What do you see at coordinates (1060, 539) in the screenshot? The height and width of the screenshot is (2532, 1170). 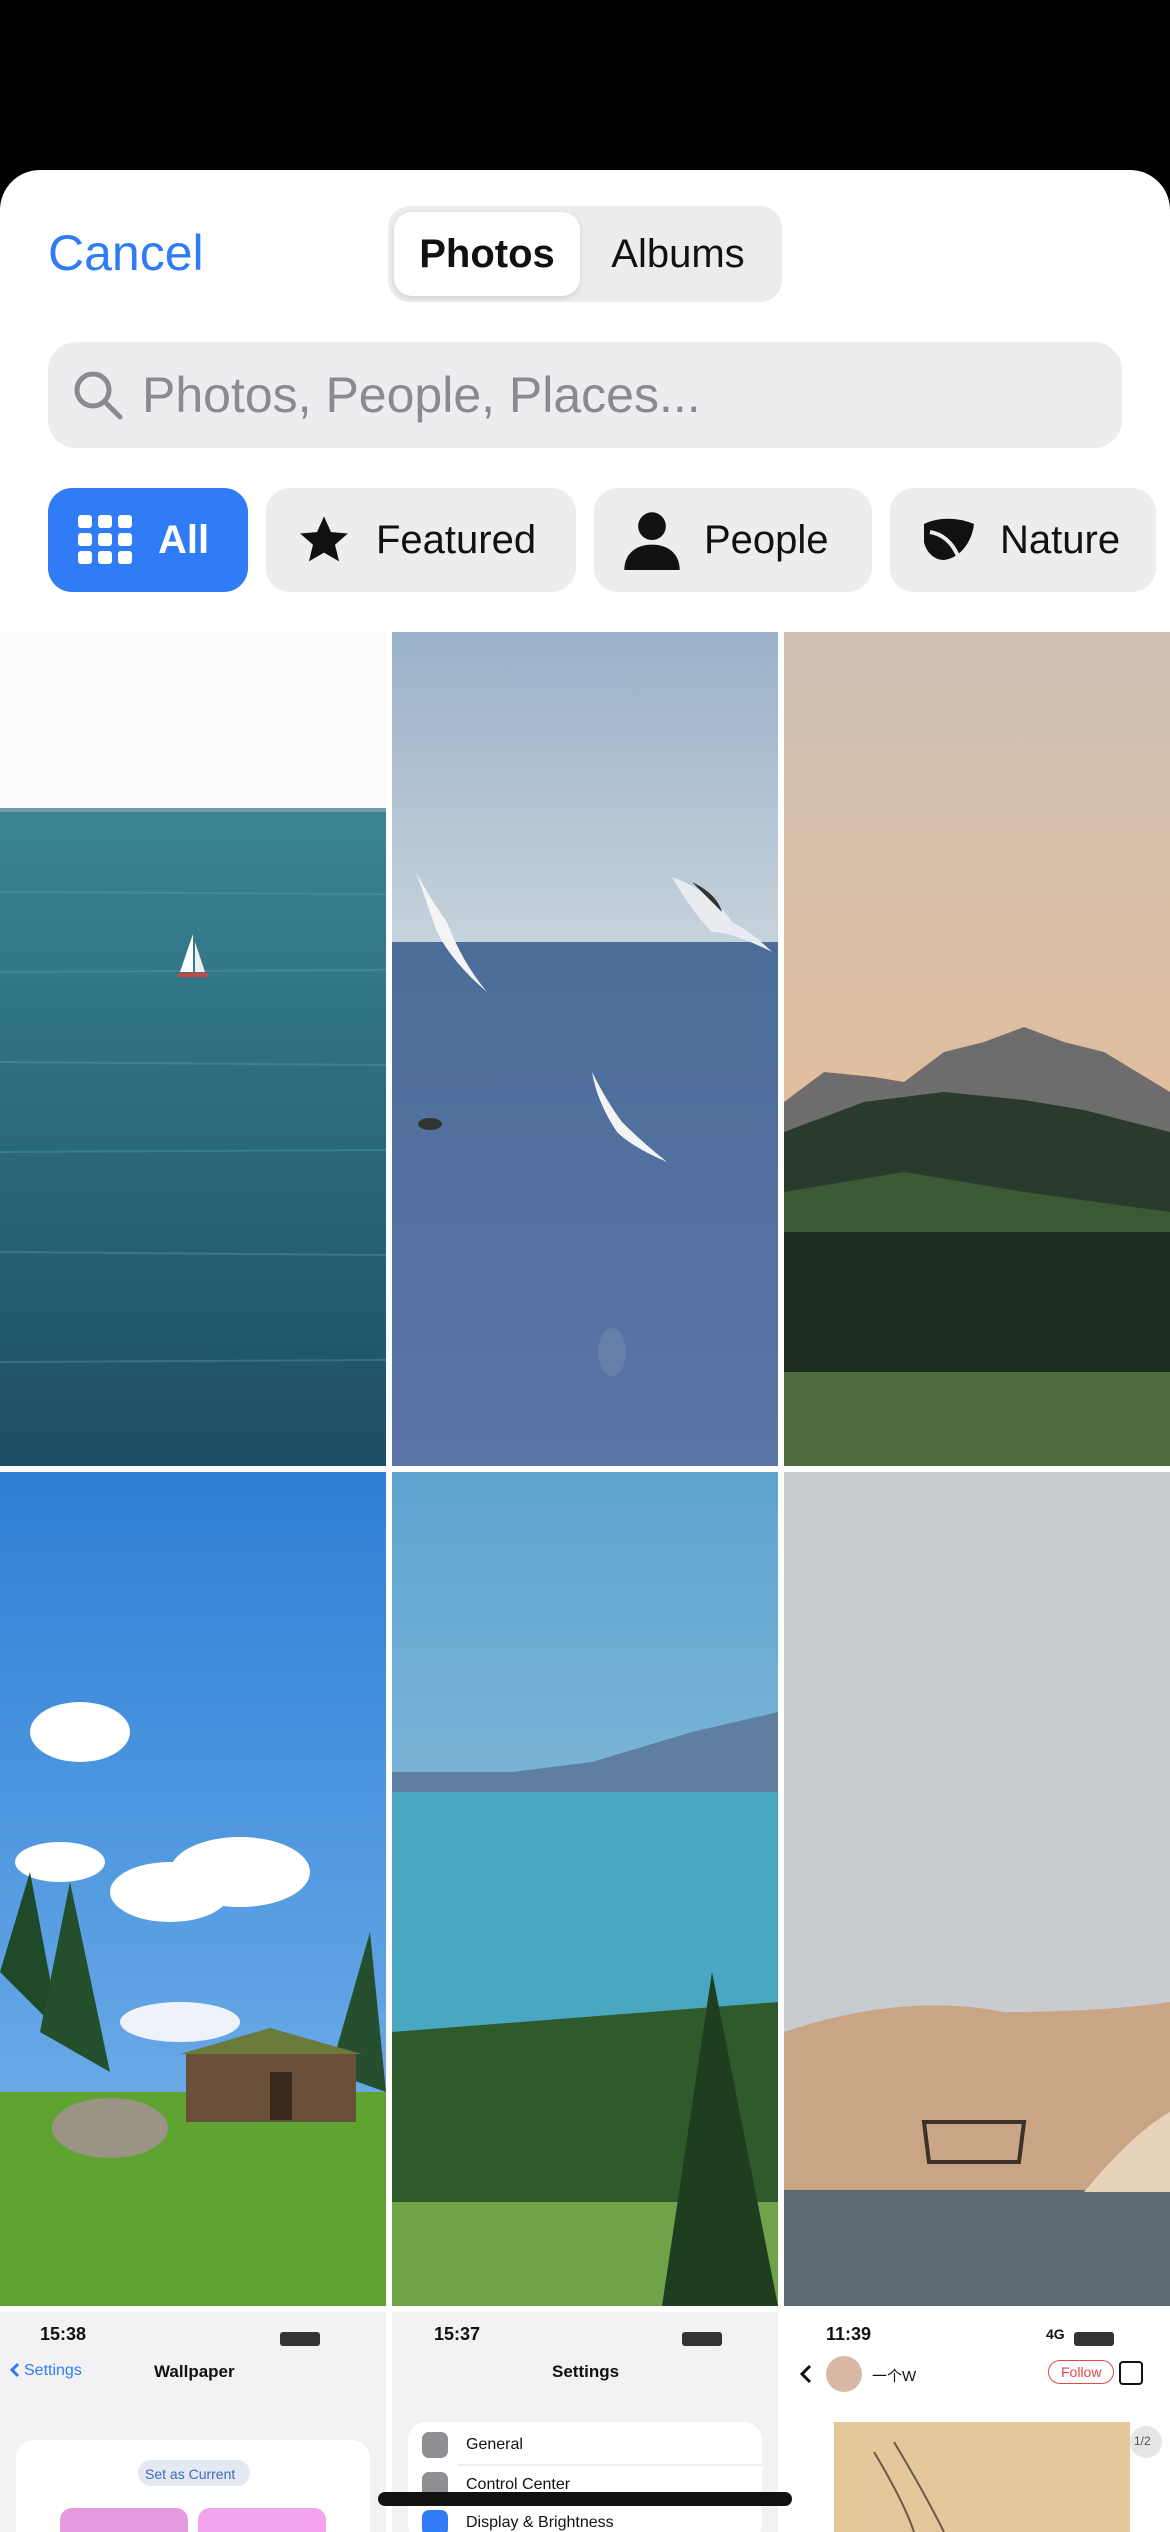 I see `filter-nature-label: Nature` at bounding box center [1060, 539].